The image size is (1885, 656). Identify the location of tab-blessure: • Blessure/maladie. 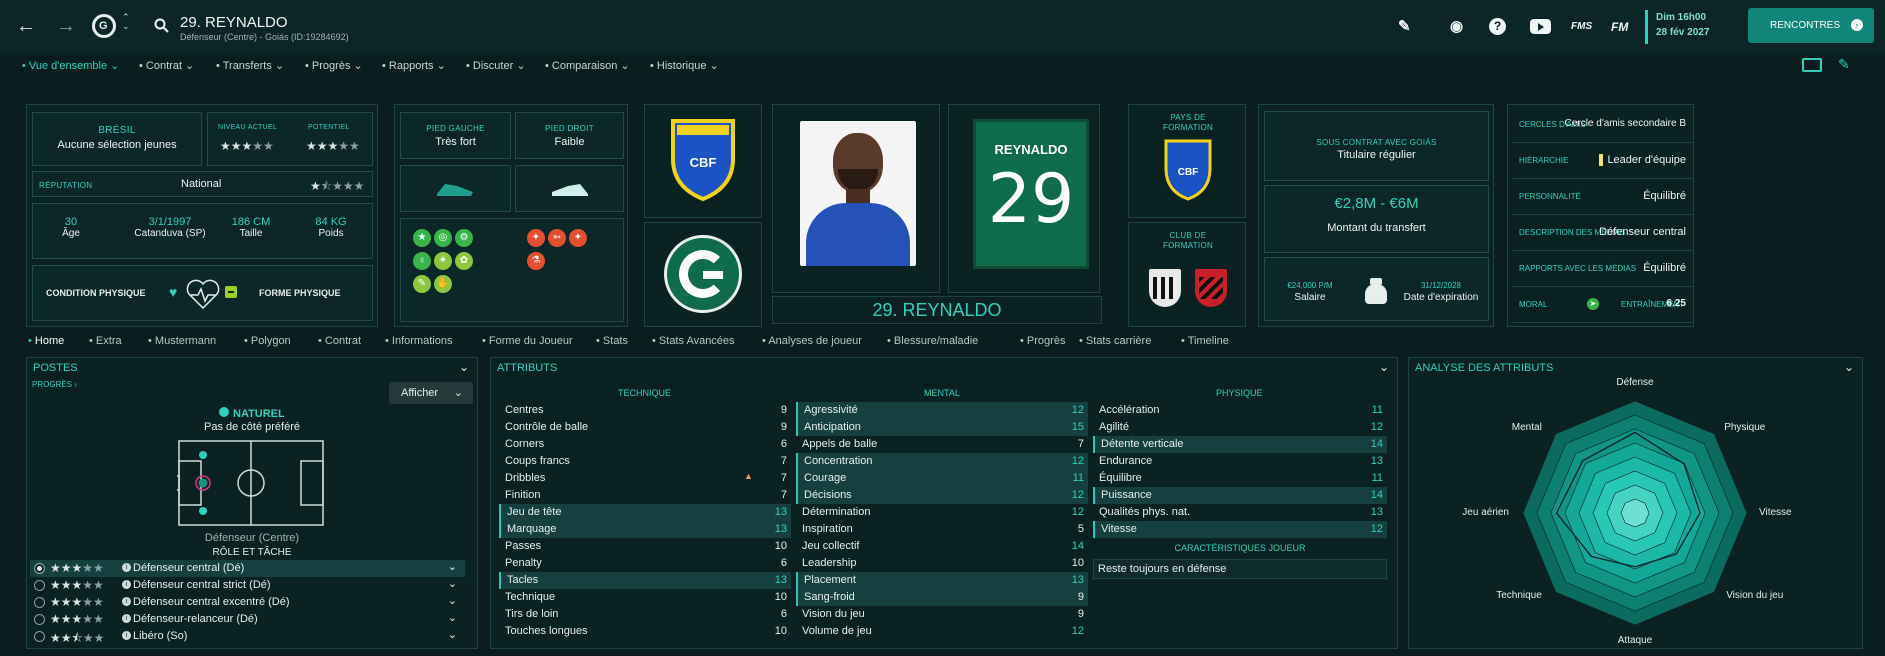
(932, 341).